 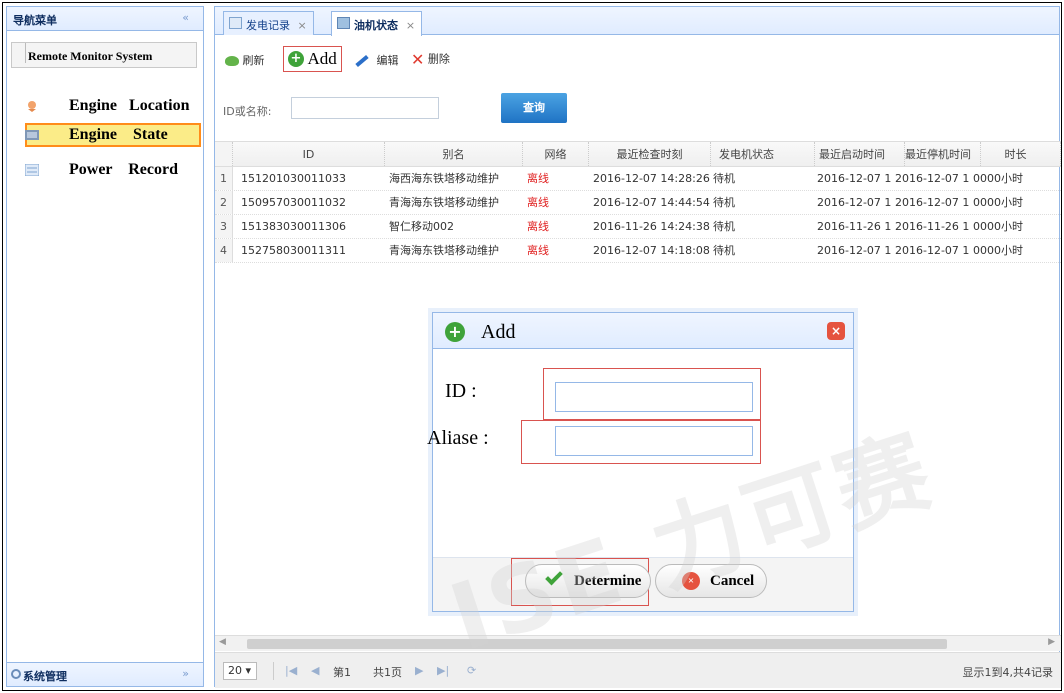 What do you see at coordinates (942, 154) in the screenshot?
I see `column-header-last-stop: 最近停机时间` at bounding box center [942, 154].